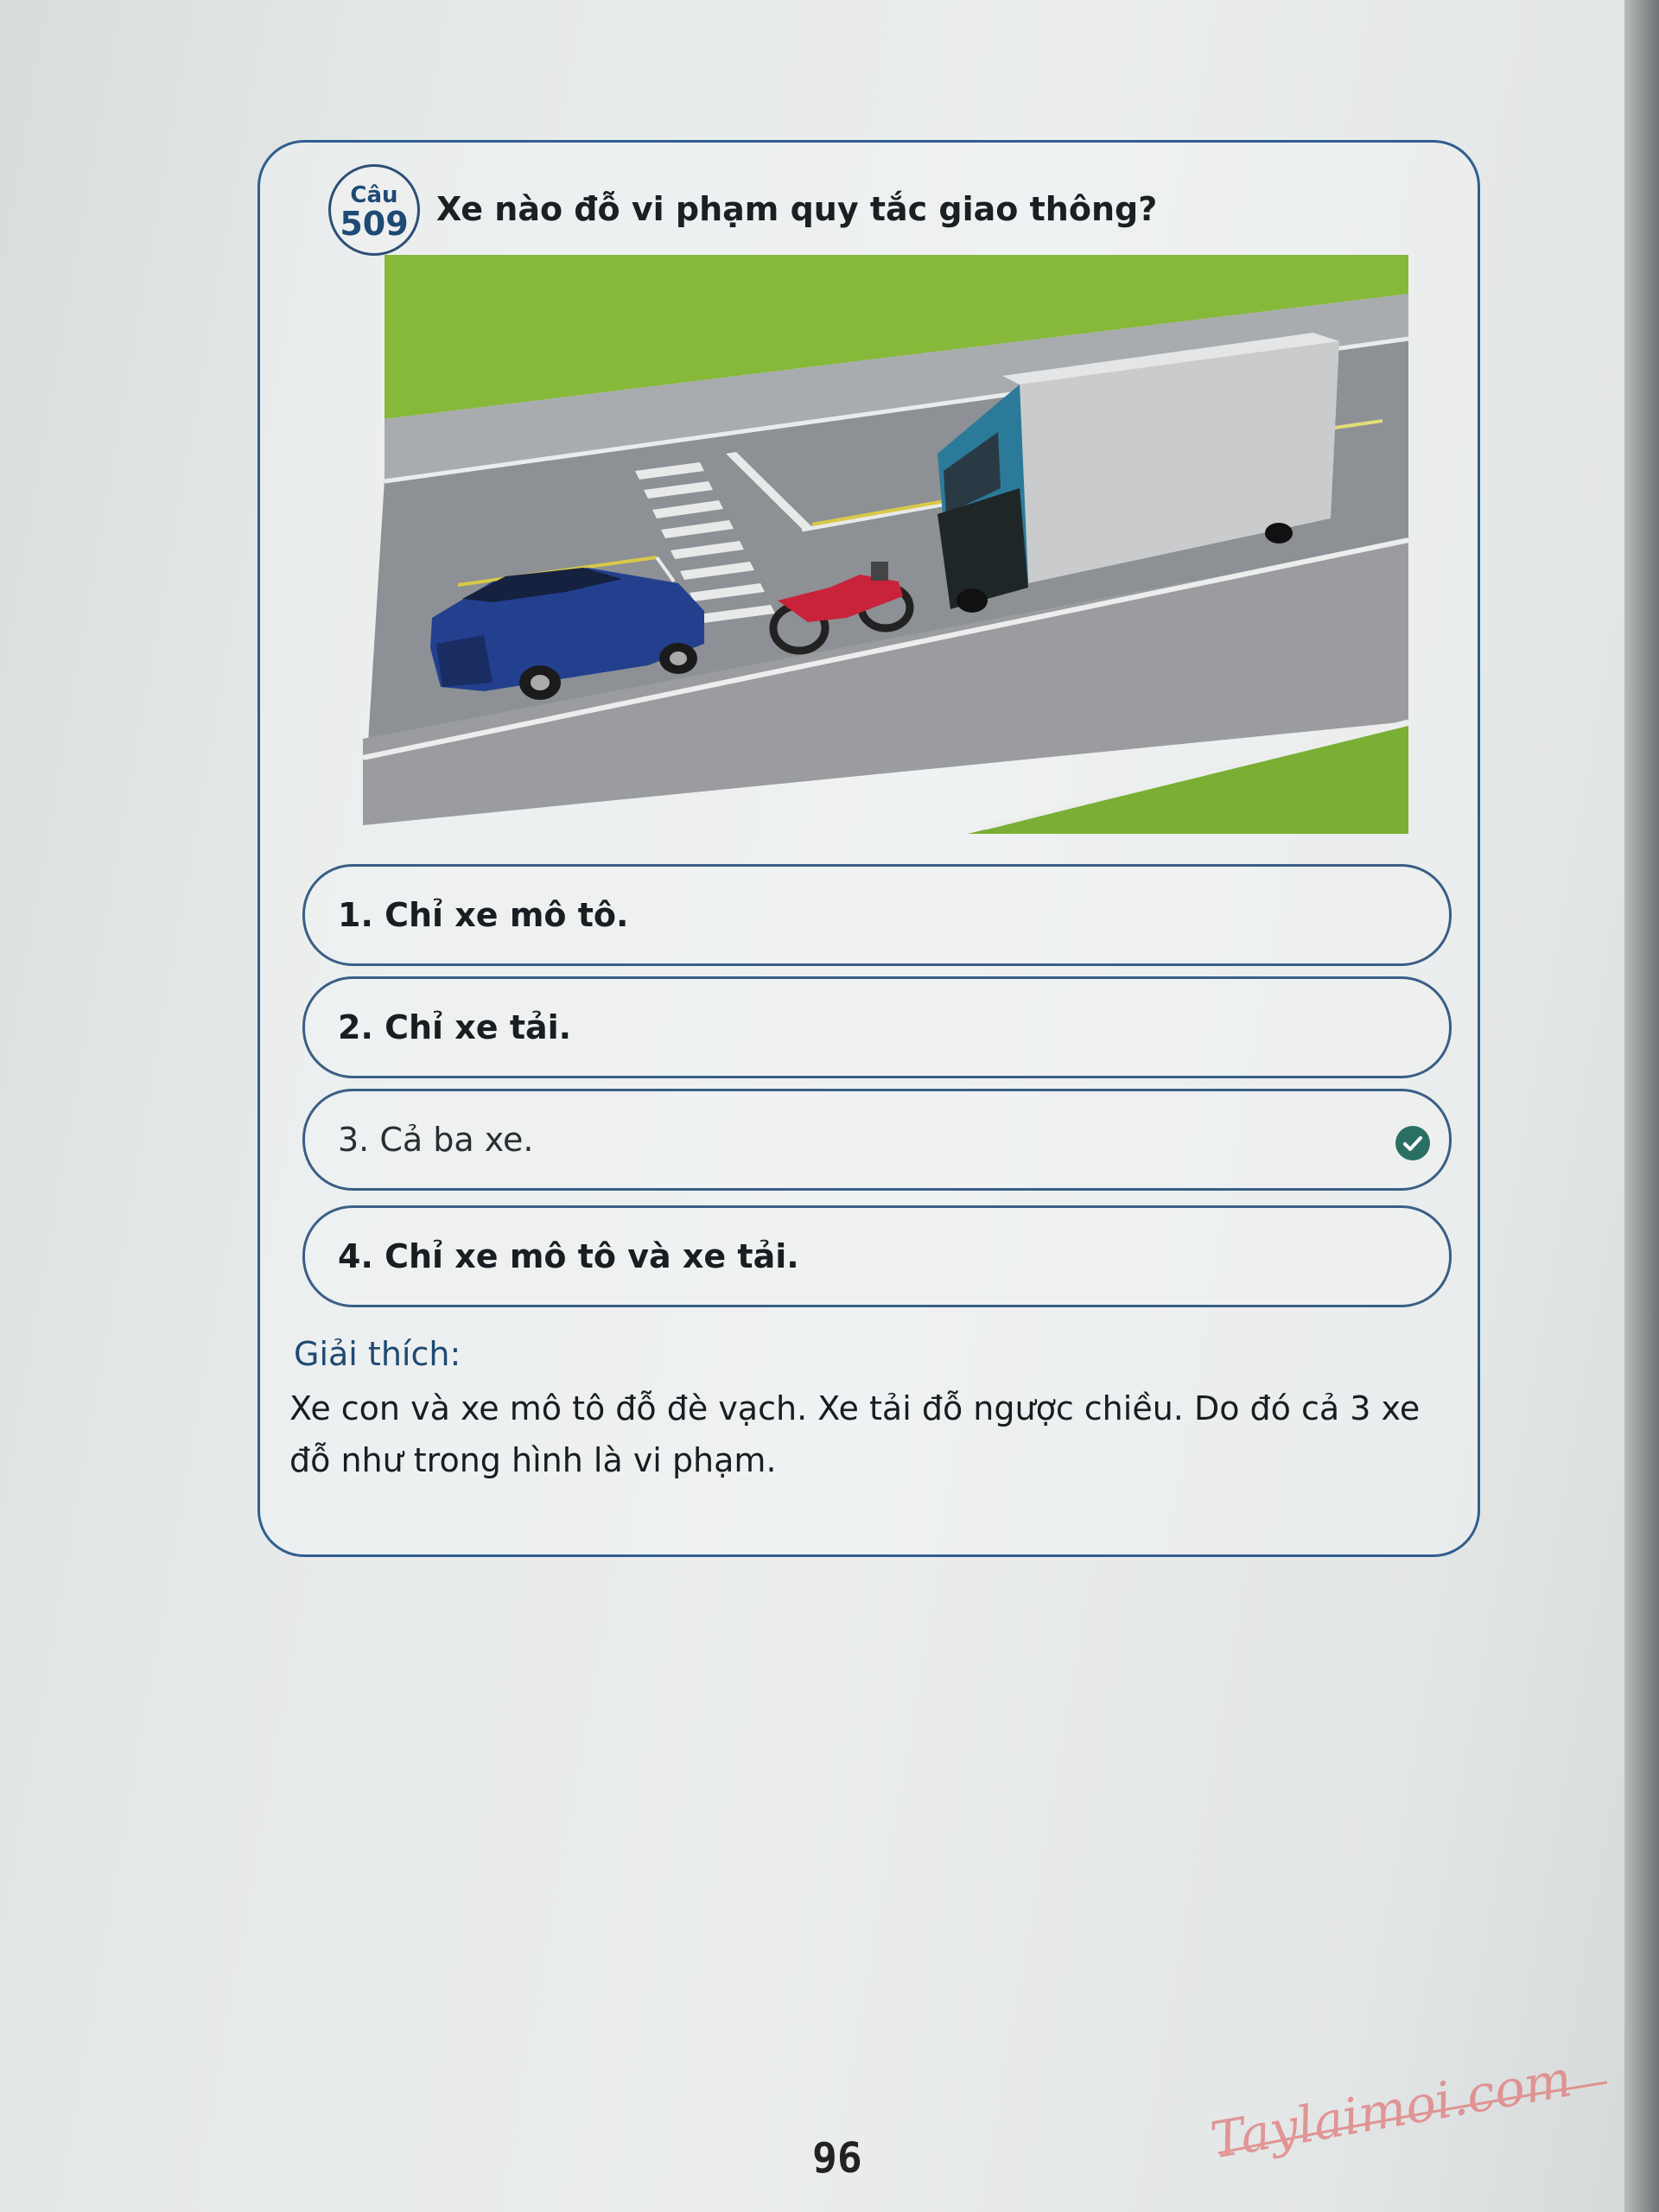 The image size is (1659, 2212). I want to click on answer-option-2: 2. Chỉ xe tải., so click(877, 1027).